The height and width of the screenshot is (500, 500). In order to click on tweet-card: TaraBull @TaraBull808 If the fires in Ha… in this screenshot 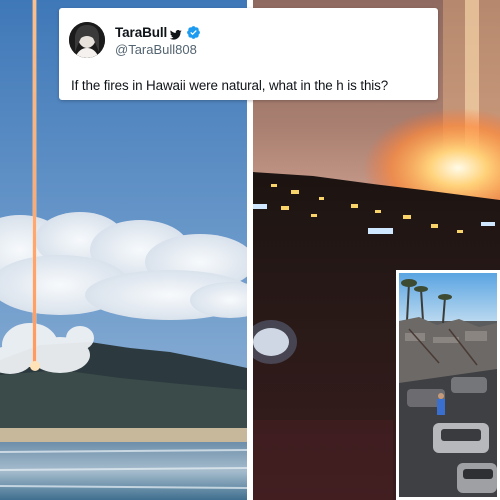, I will do `click(248, 54)`.